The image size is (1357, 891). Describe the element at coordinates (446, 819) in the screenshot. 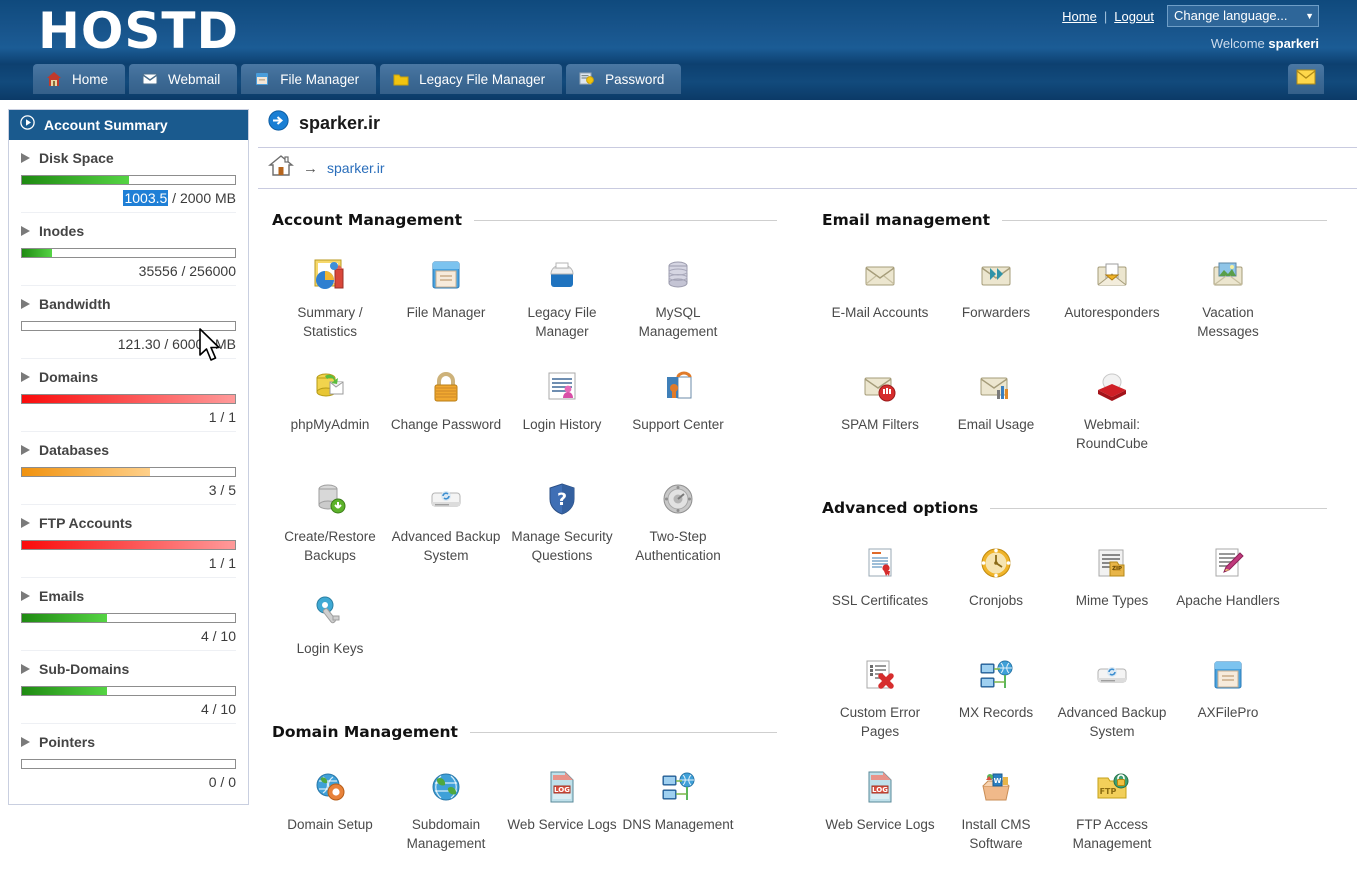

I see `tool-subdomain-management: Subdomain Management` at that location.